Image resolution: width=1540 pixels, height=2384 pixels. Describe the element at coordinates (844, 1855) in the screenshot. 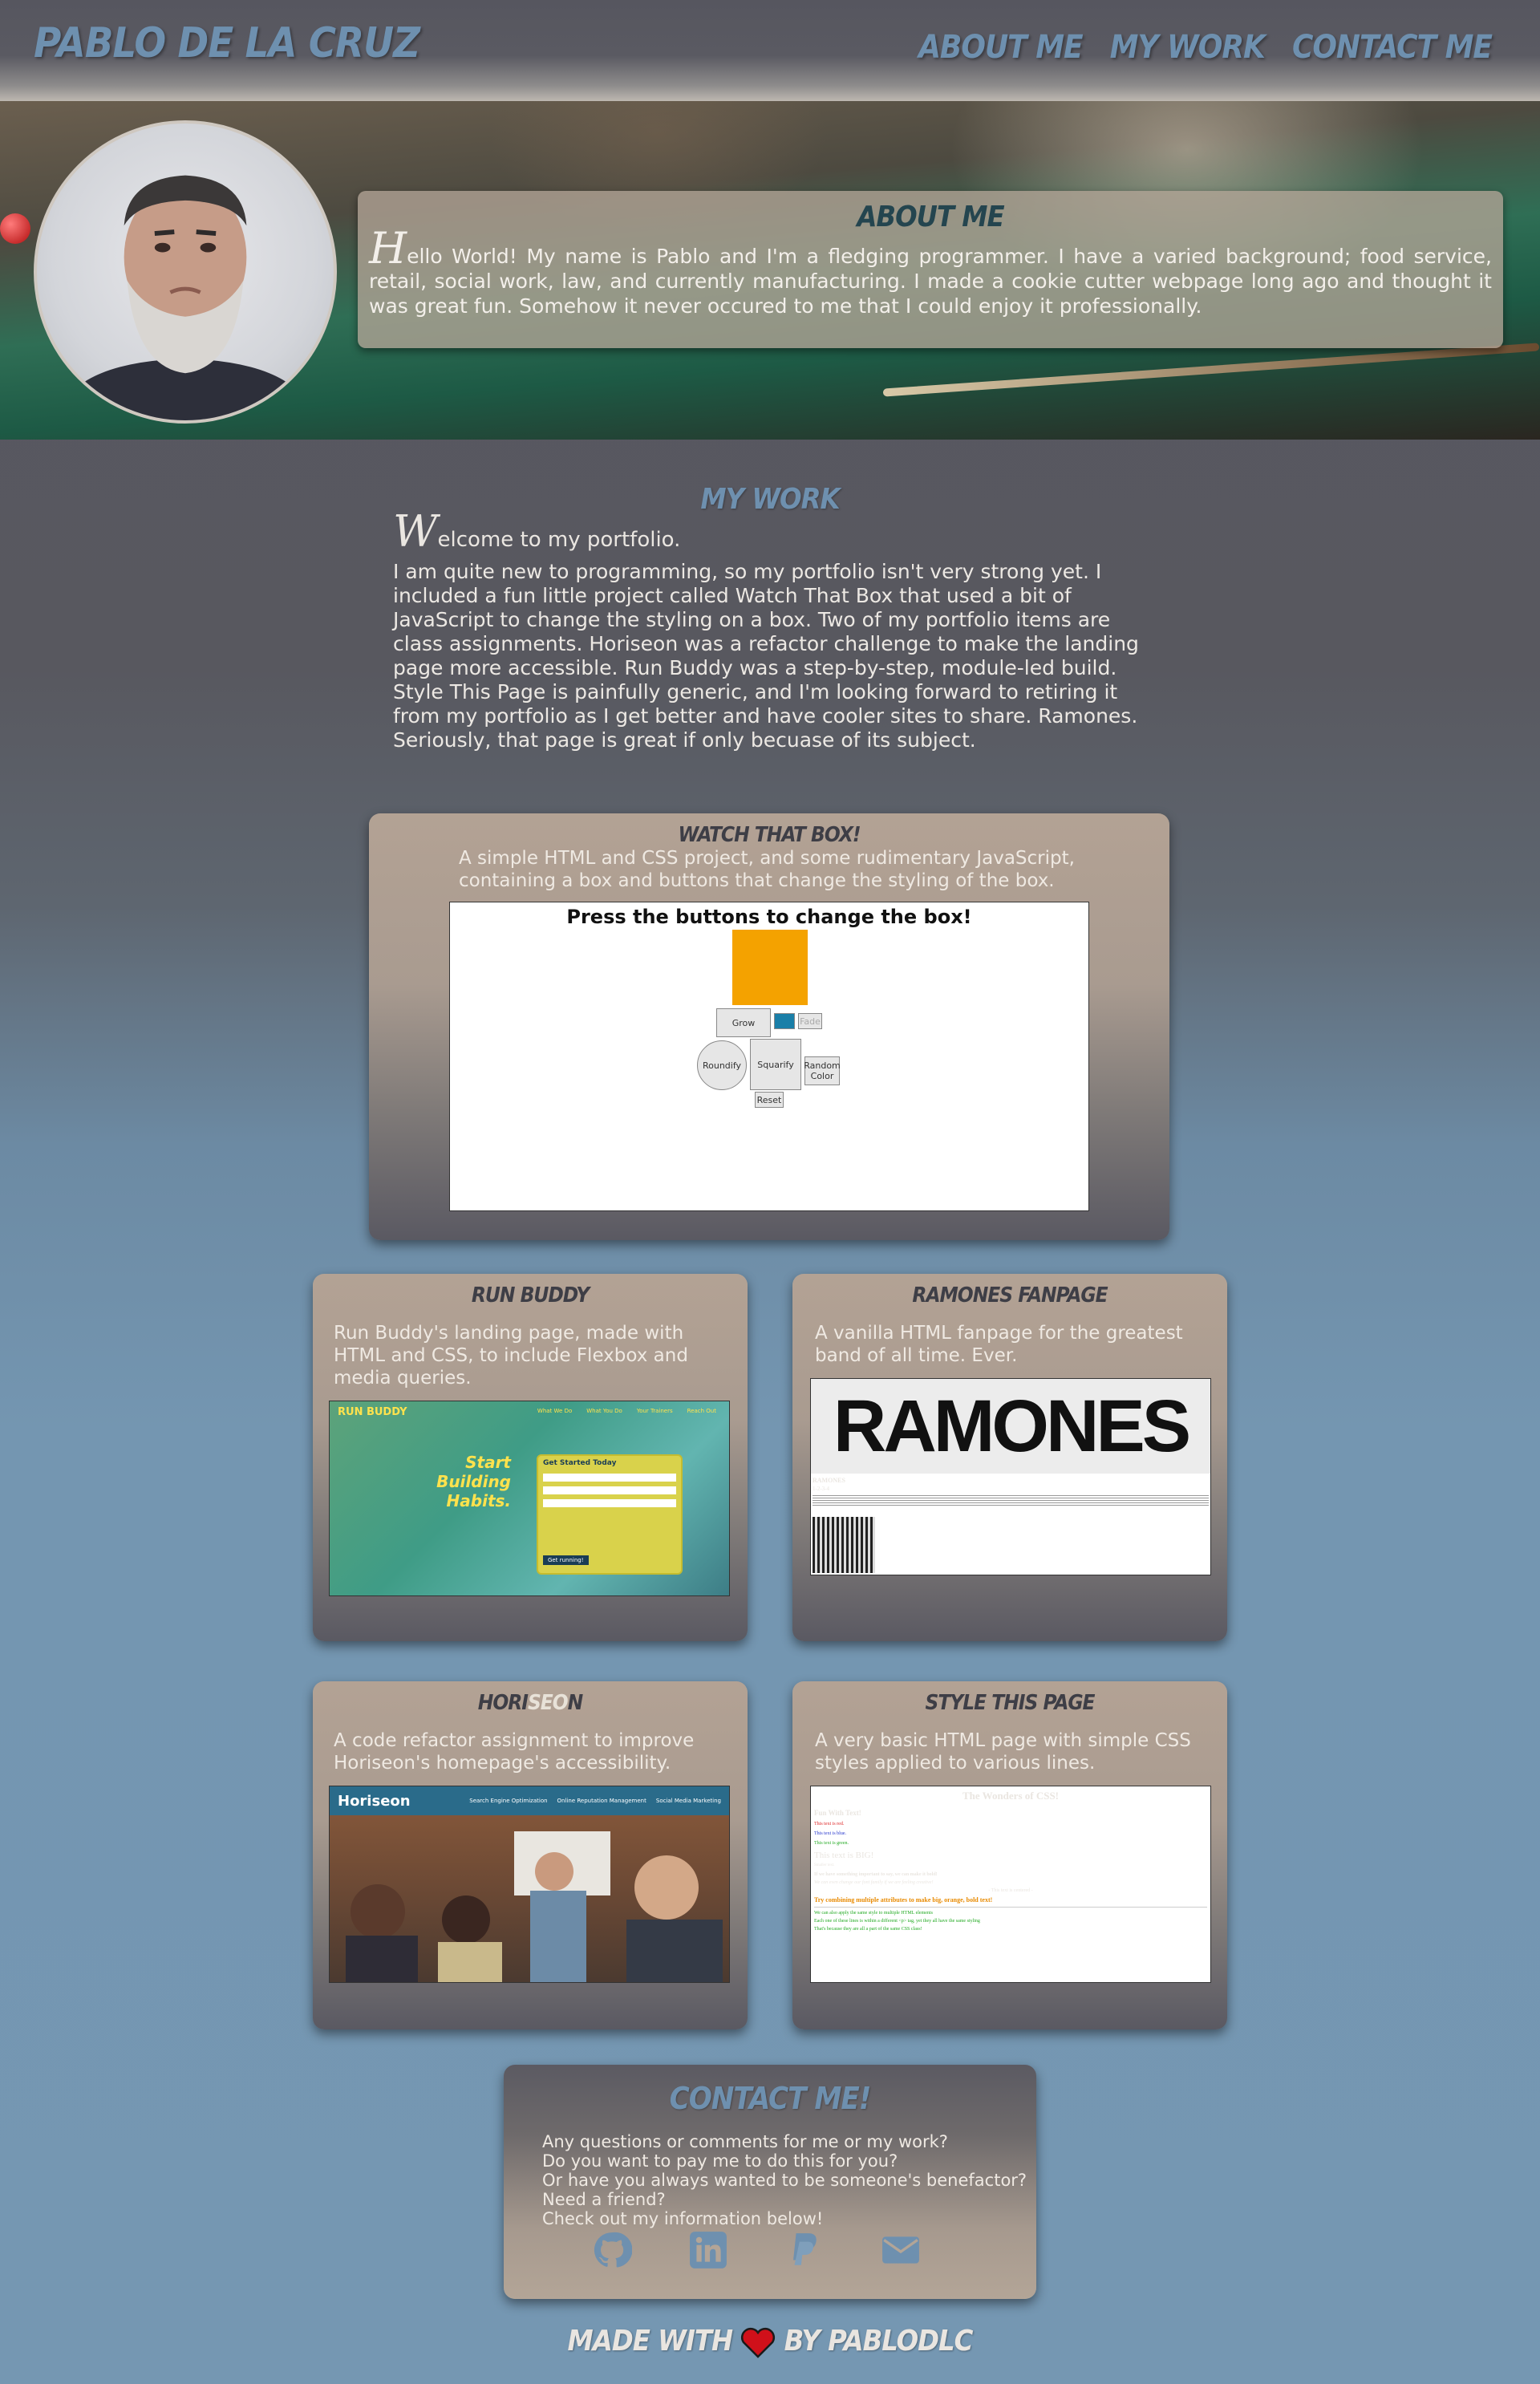

I see `style-big: This text is BIG!` at that location.